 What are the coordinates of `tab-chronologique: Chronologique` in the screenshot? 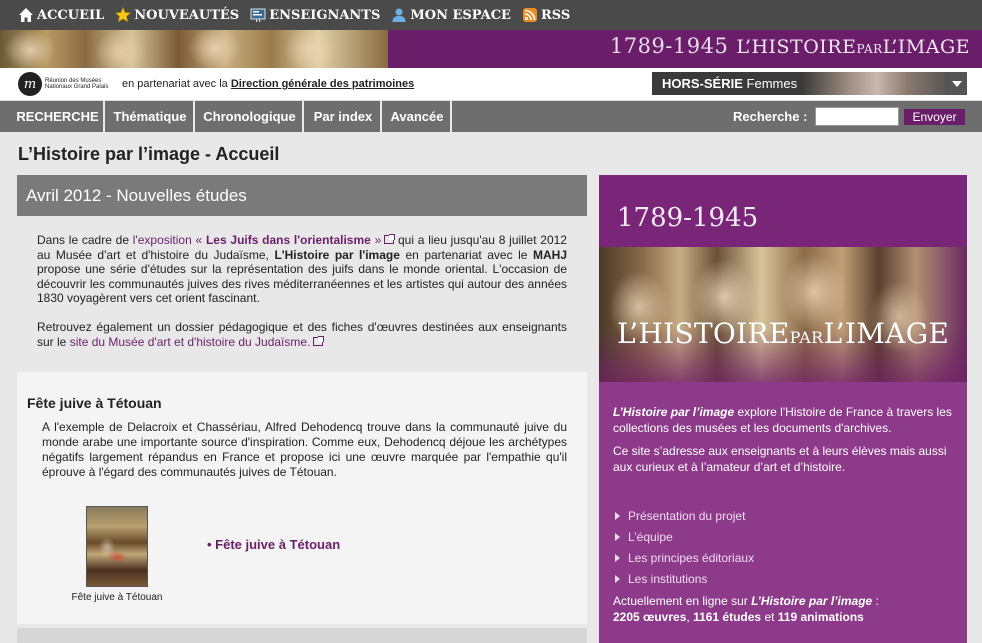 It's located at (250, 116).